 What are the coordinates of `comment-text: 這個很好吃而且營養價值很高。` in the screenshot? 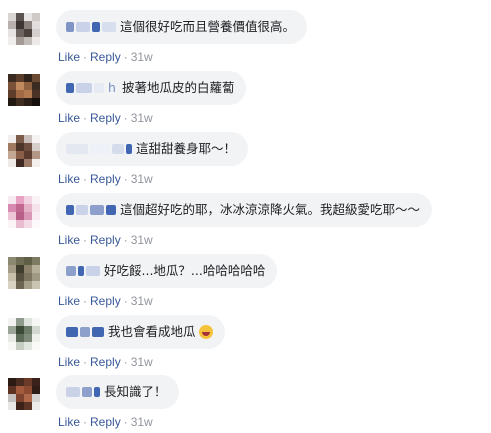 It's located at (208, 26).